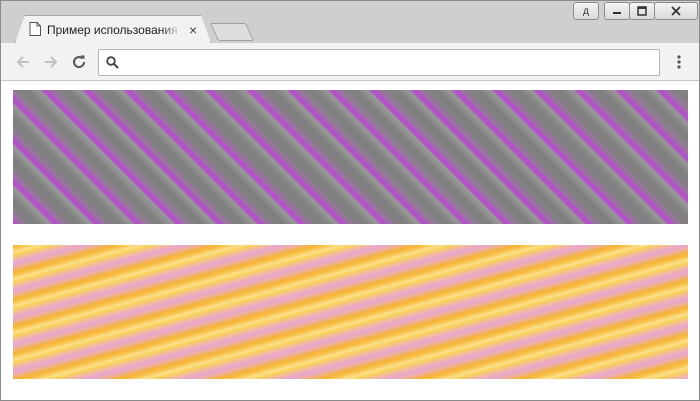  I want to click on tab-close-icon: ×, so click(193, 30).